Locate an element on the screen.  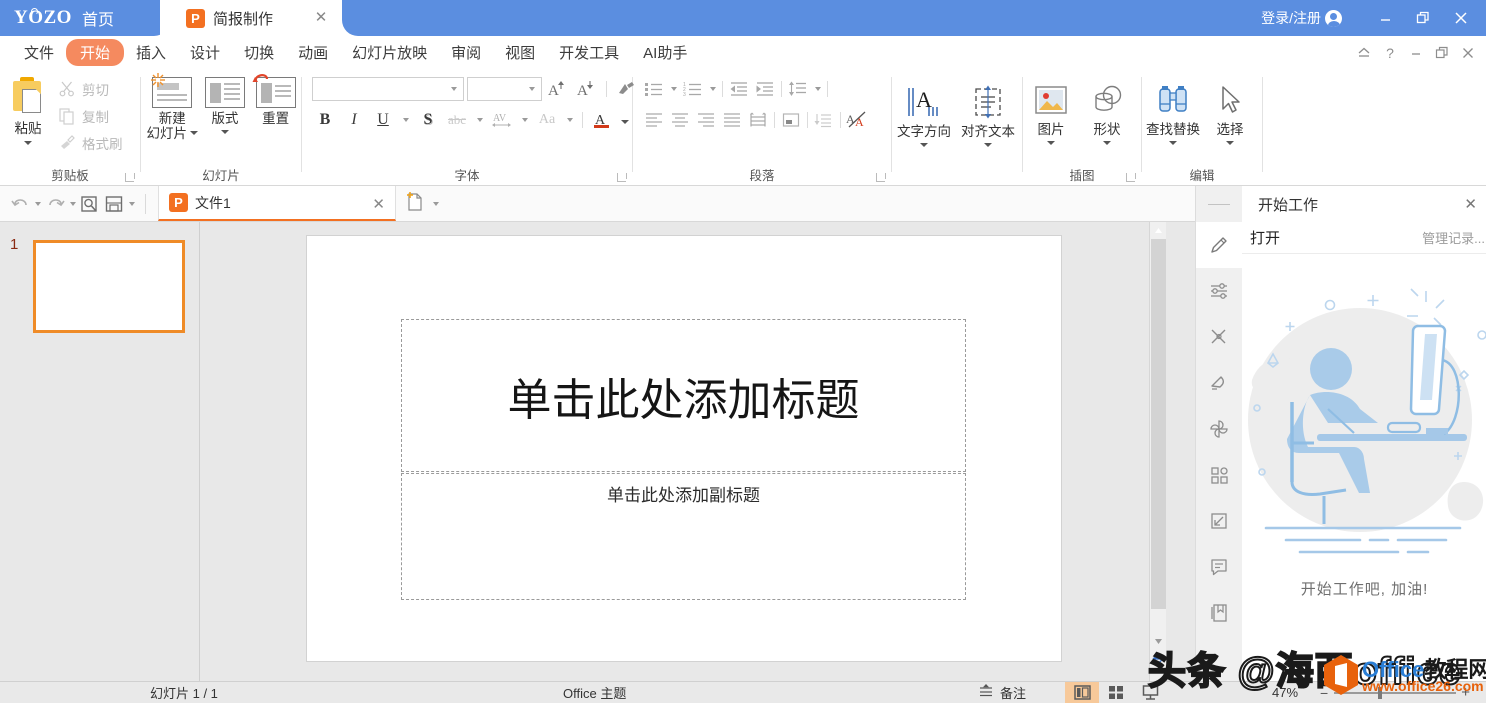
new-document-icon is located at coordinates (417, 204).